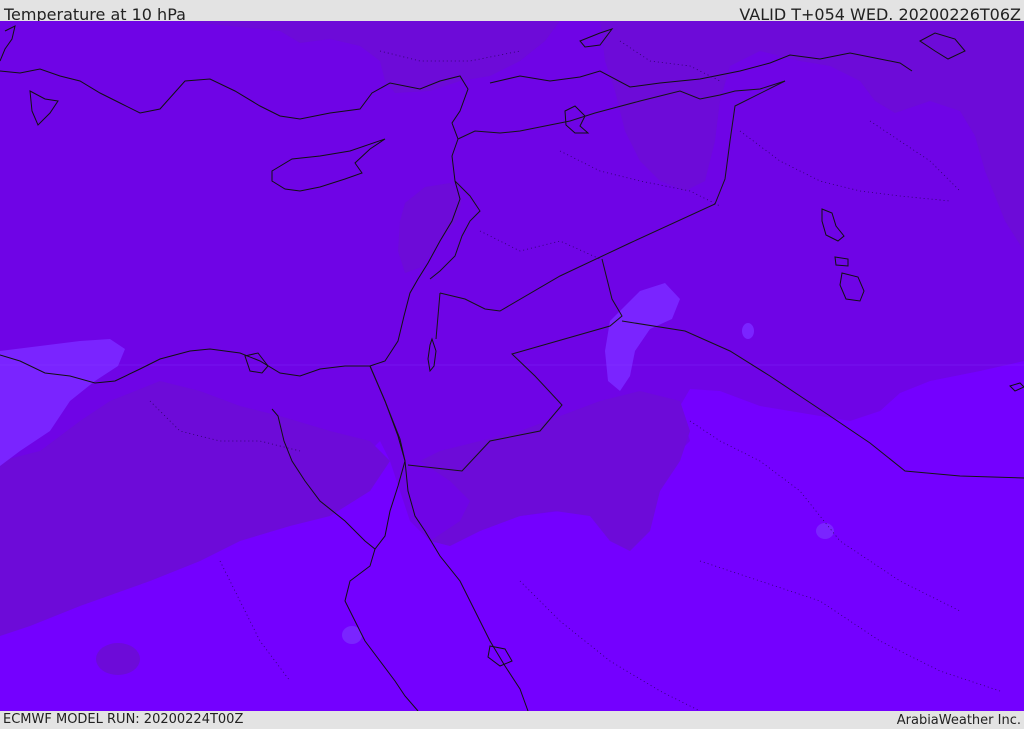  I want to click on temperature-field-warm-spot, so click(118, 659).